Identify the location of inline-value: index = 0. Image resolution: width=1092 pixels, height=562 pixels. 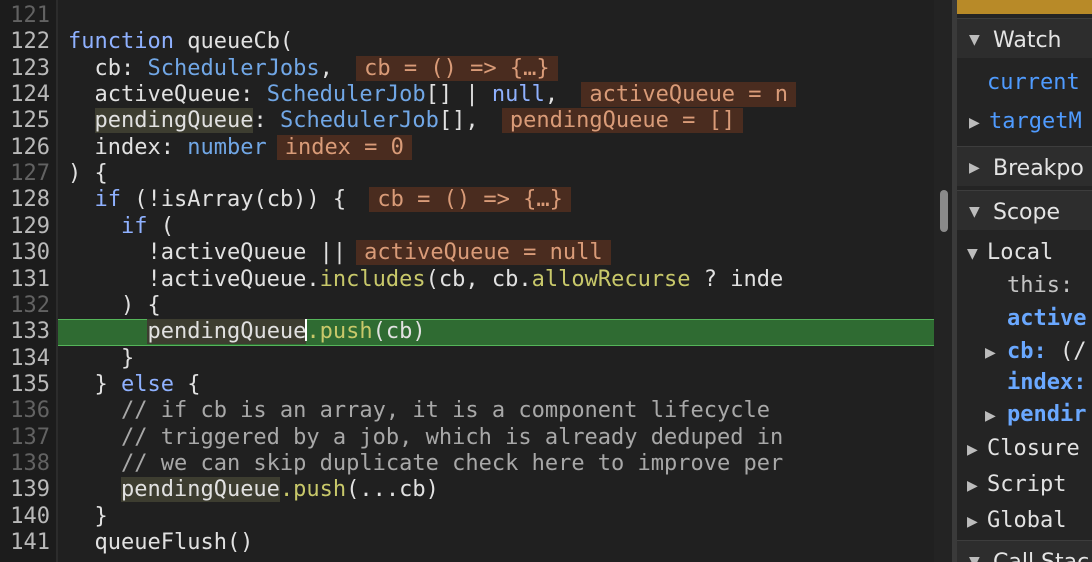
(344, 147).